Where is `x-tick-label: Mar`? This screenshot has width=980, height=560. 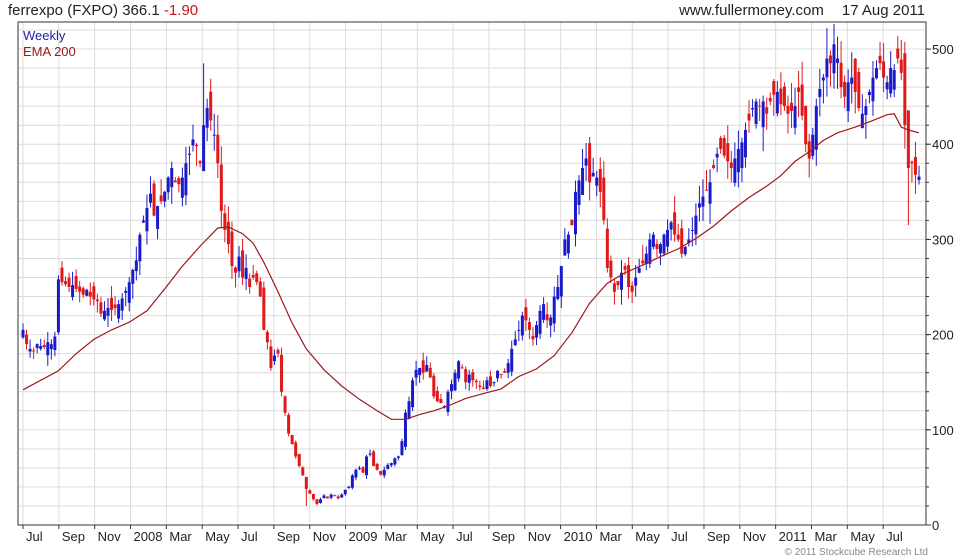
x-tick-label: Mar is located at coordinates (610, 536).